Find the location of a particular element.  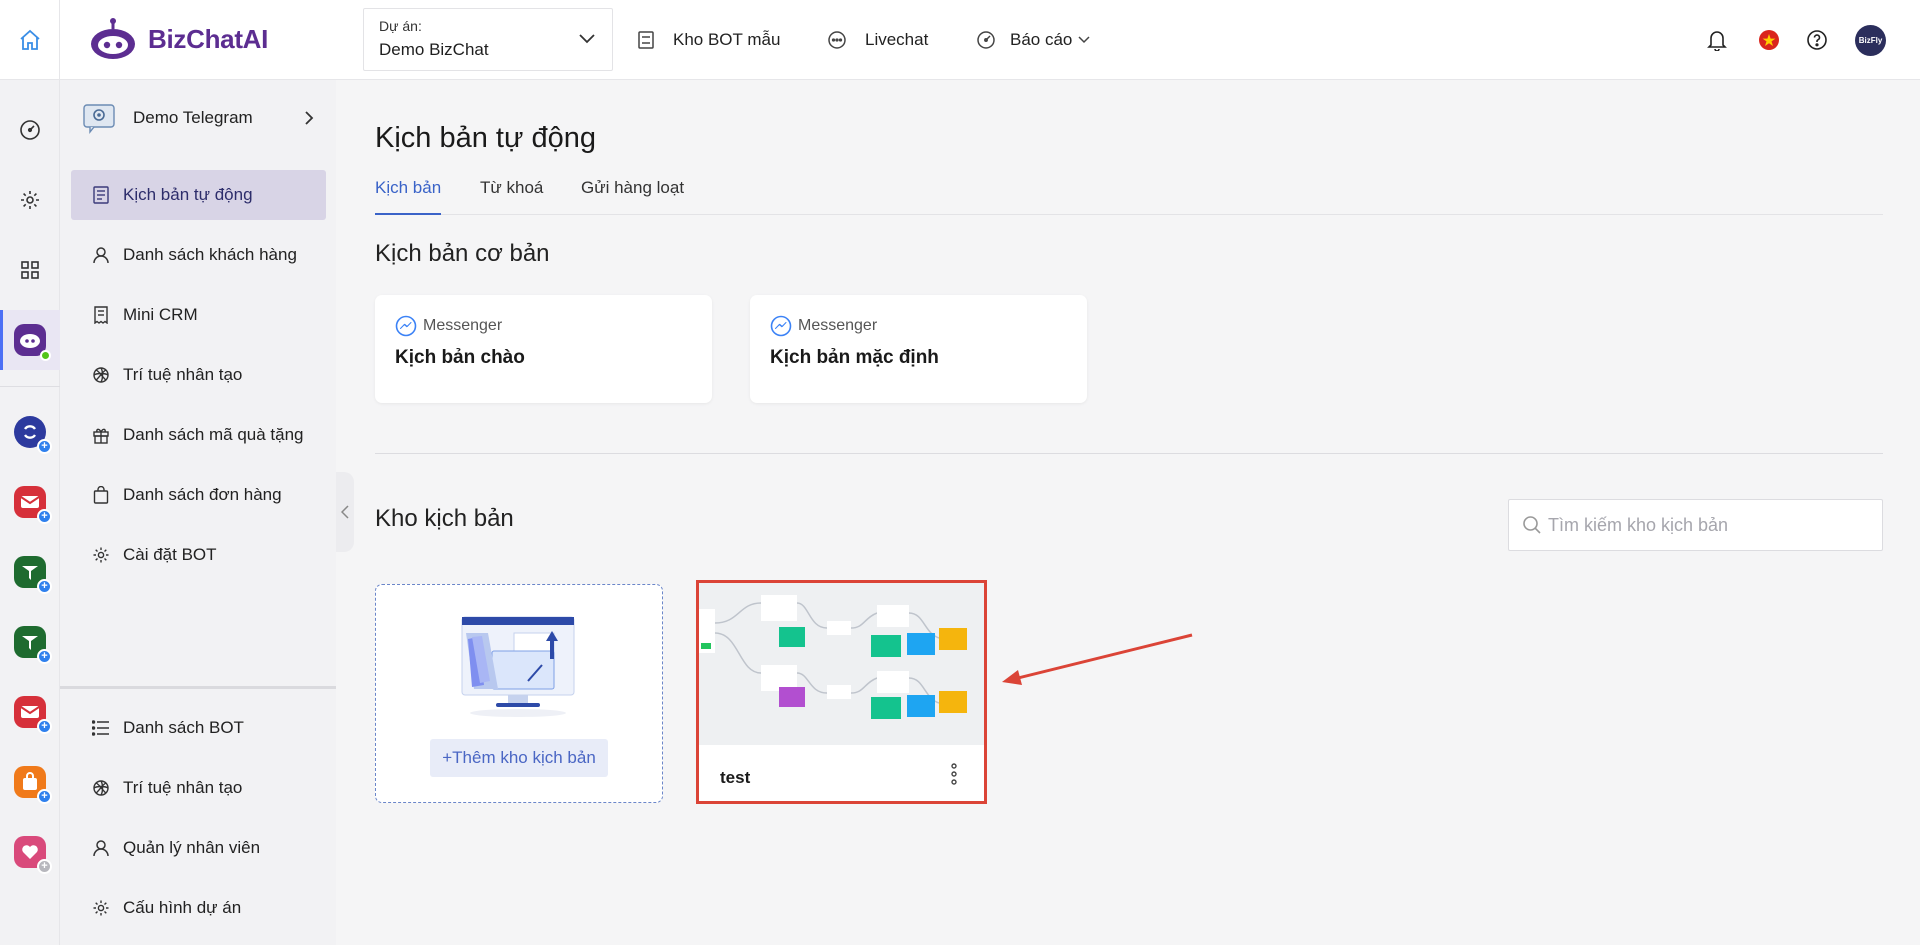

sidebar-item-orders: Danh sách đơn hàng is located at coordinates (198, 495).